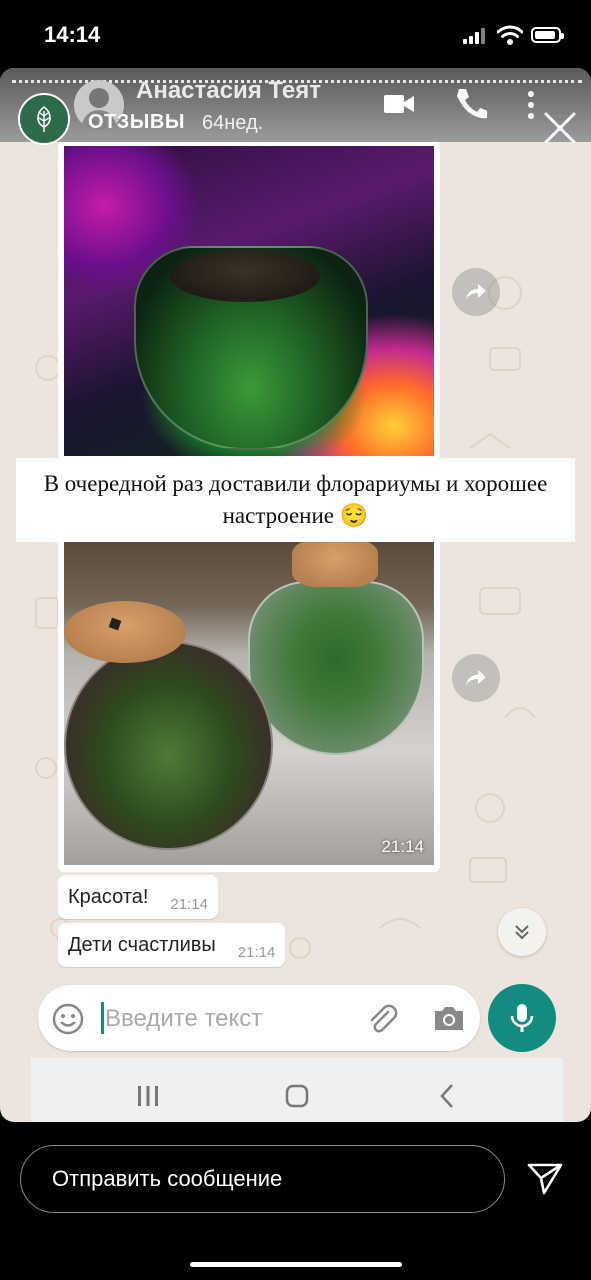  What do you see at coordinates (447, 1096) in the screenshot?
I see `back-icon` at bounding box center [447, 1096].